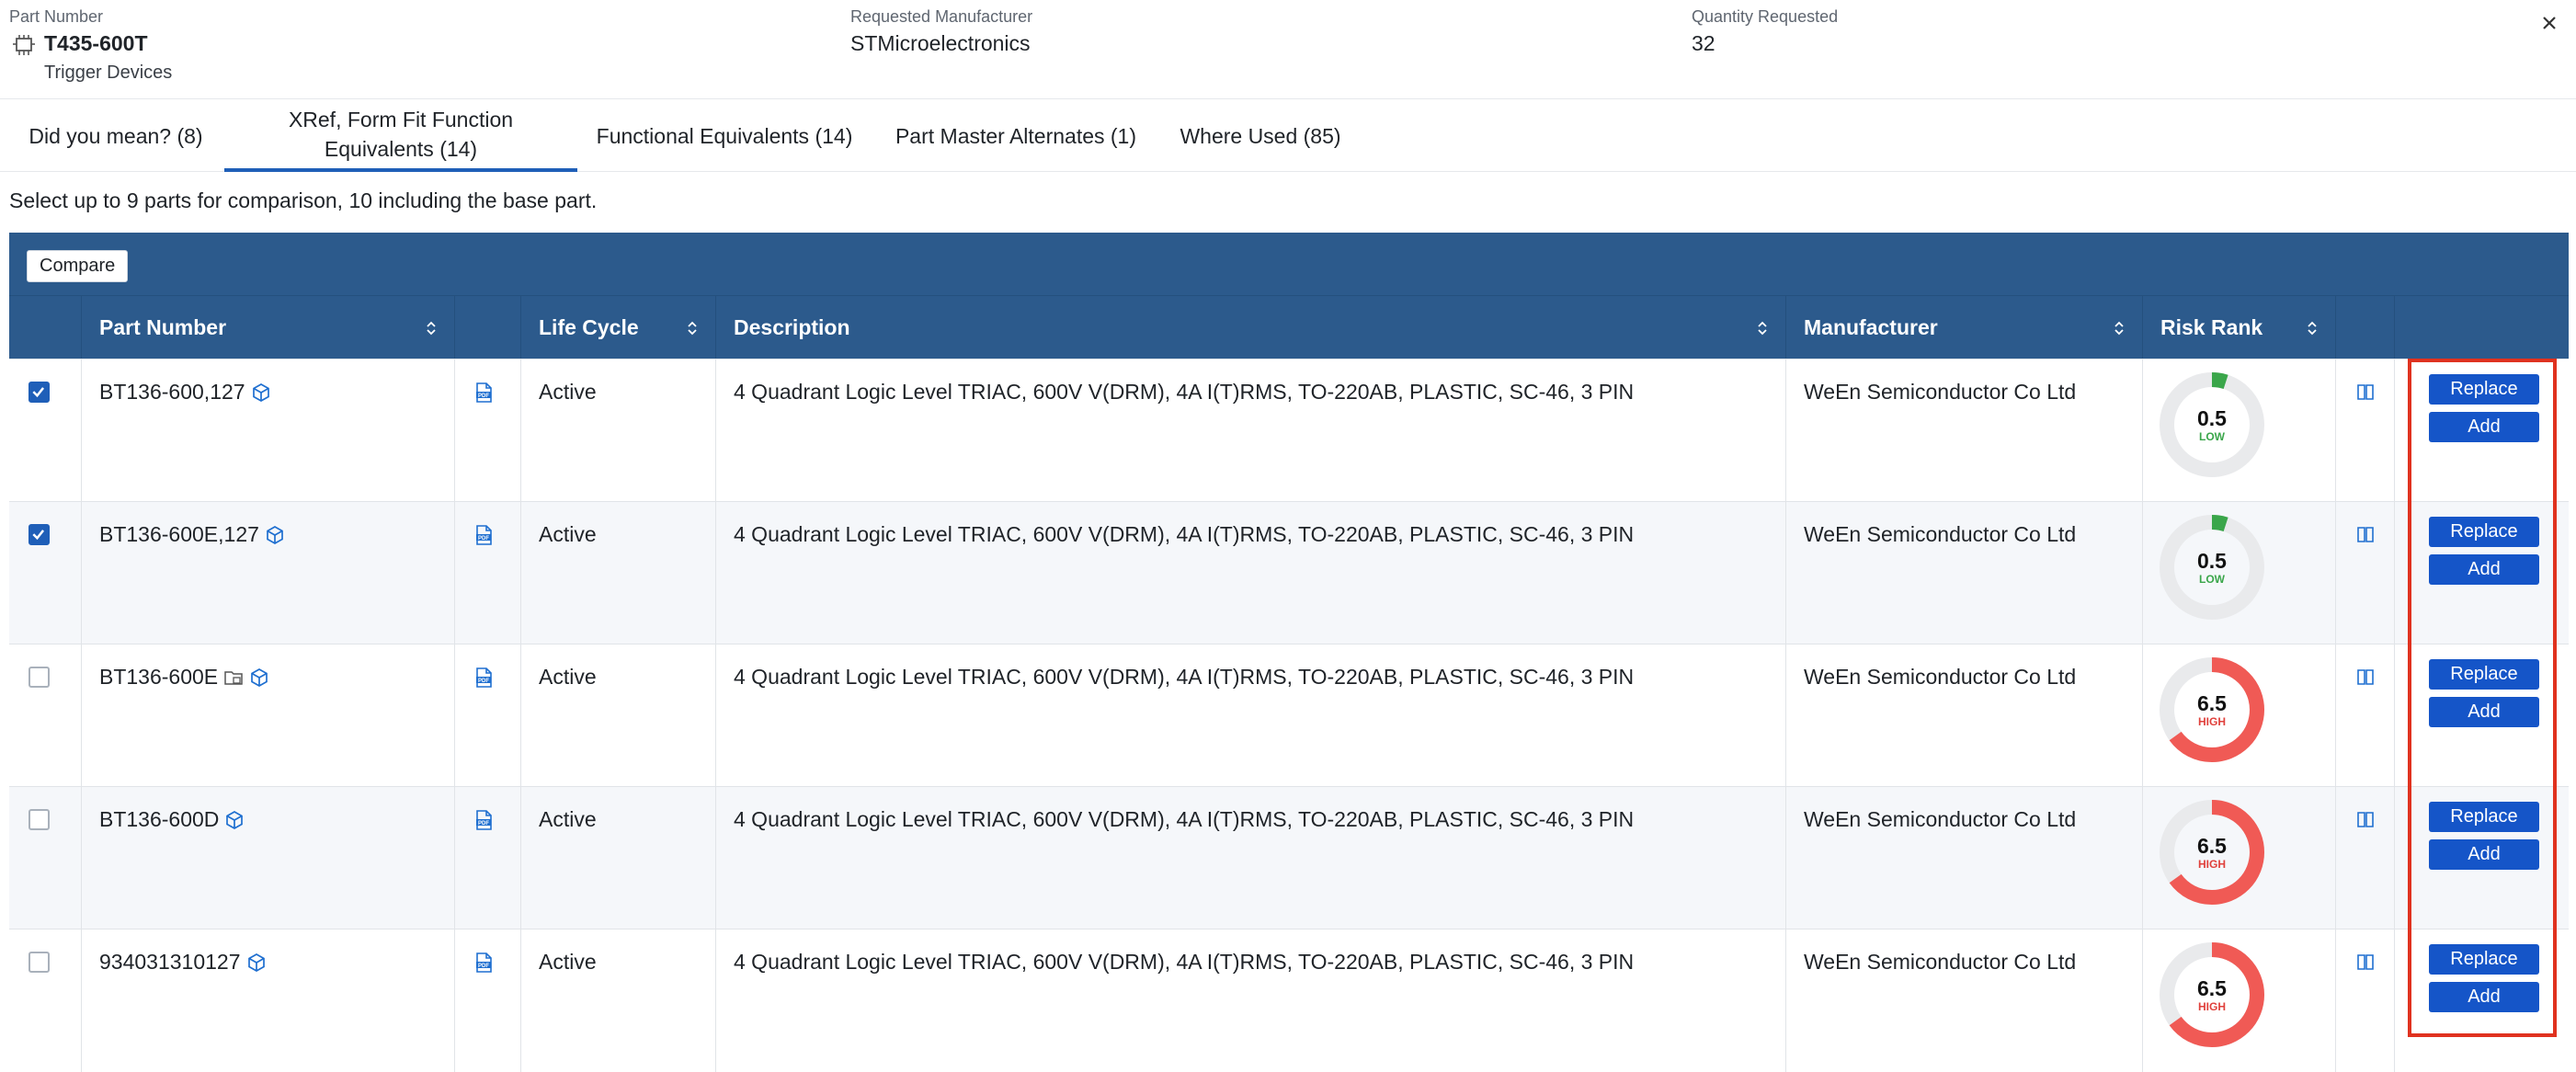 This screenshot has height=1072, width=2576. Describe the element at coordinates (96, 43) in the screenshot. I see `part-number-value: T435-600T` at that location.